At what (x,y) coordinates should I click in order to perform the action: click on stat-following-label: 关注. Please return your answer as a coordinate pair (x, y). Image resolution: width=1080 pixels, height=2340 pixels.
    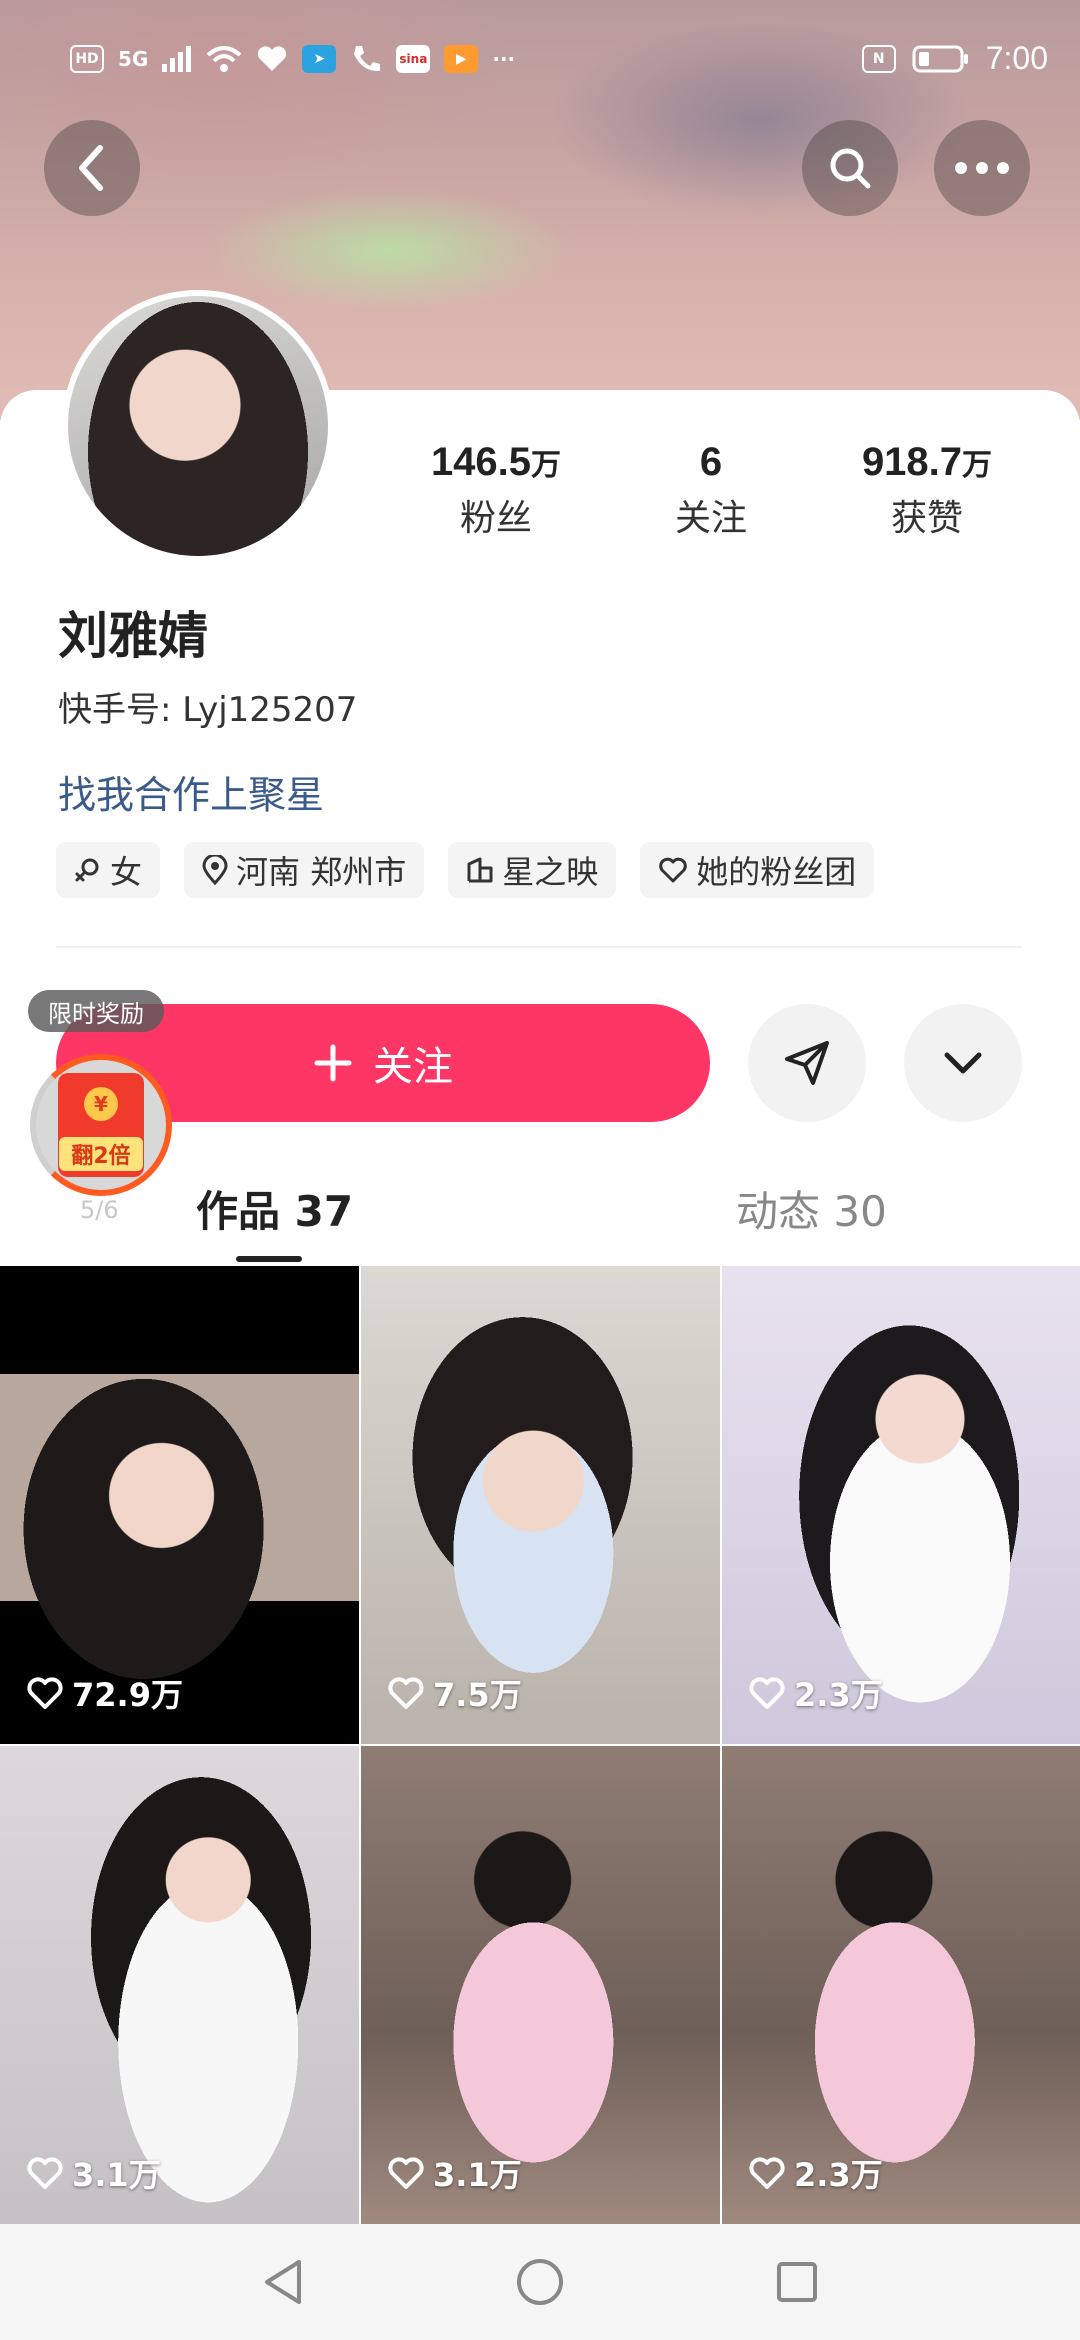
    Looking at the image, I should click on (710, 518).